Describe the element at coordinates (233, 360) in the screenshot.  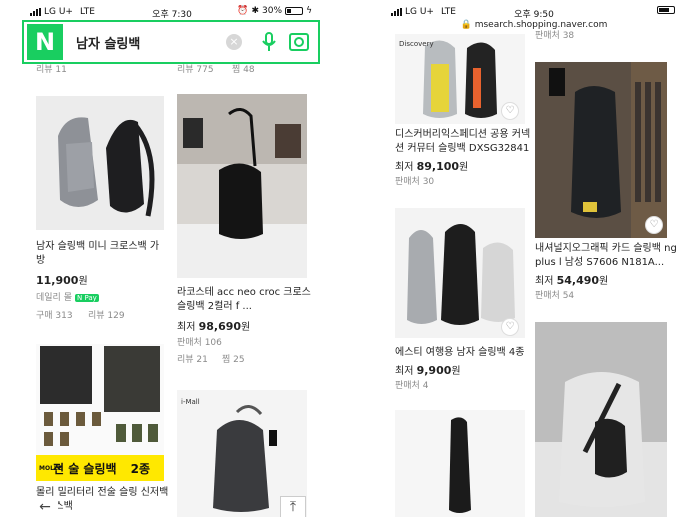
I see `like-count: 찜 25` at that location.